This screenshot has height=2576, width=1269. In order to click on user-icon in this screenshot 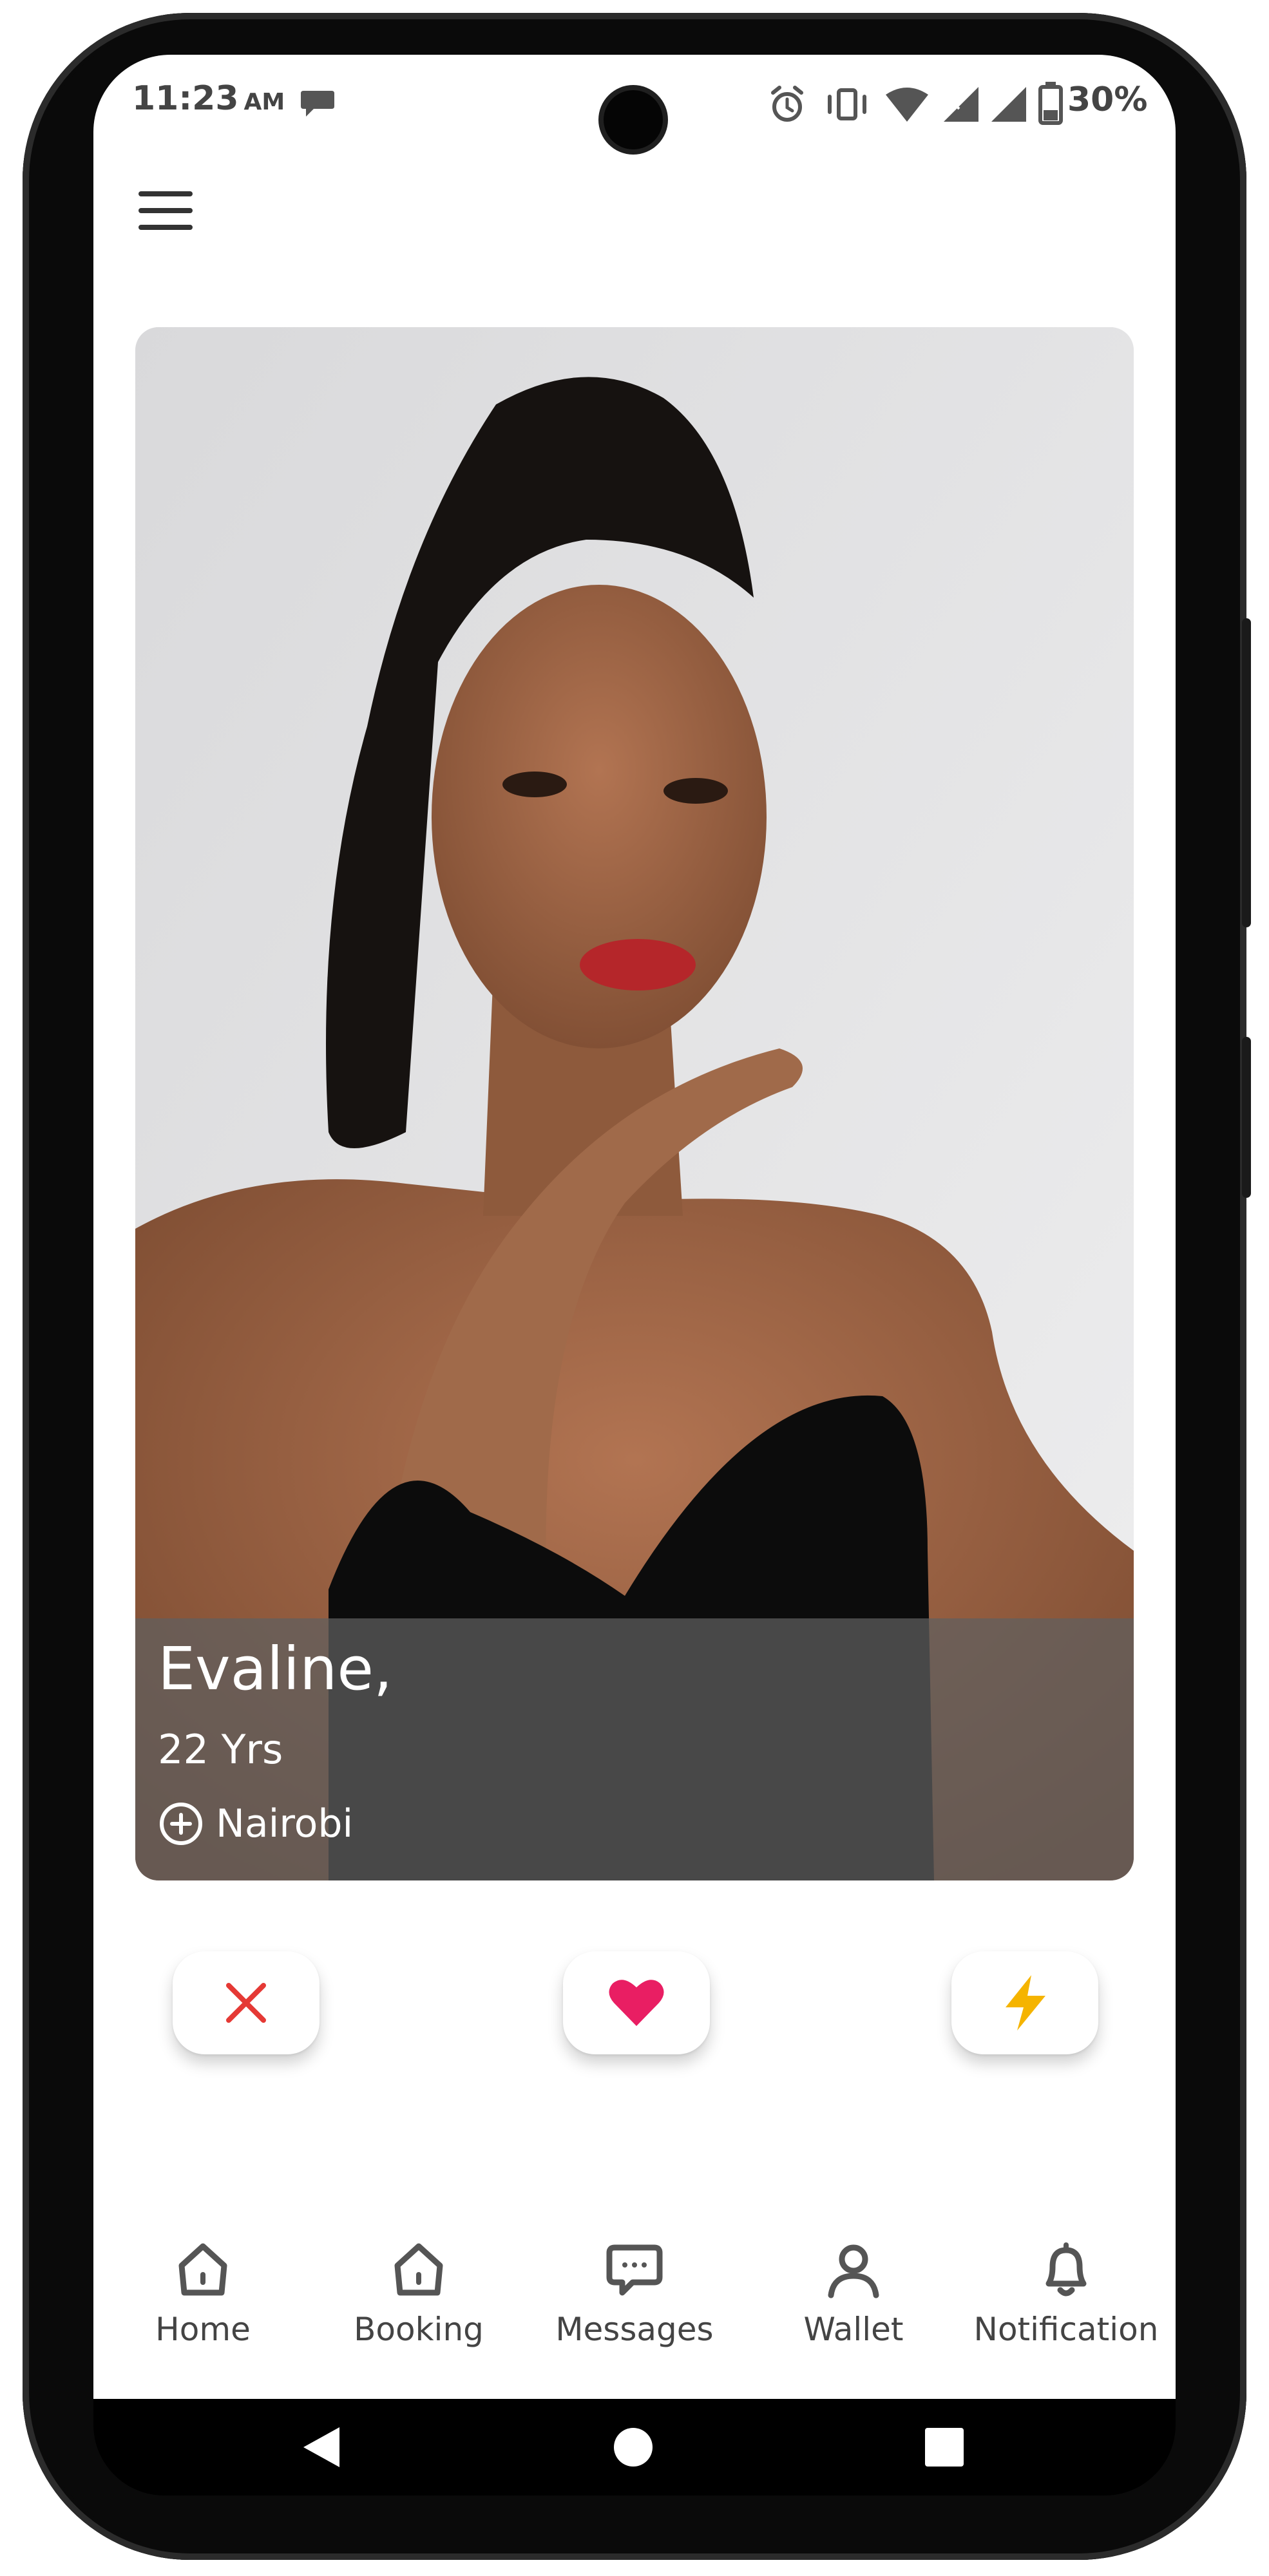, I will do `click(853, 2271)`.